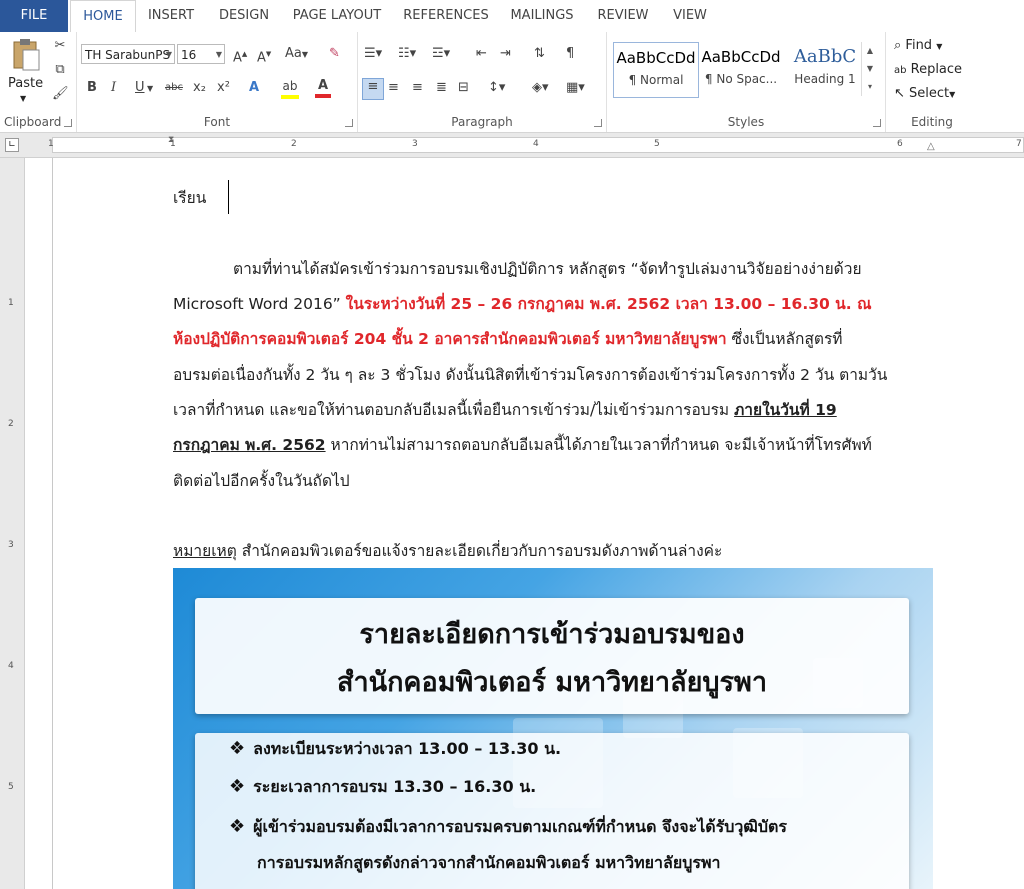 This screenshot has width=1024, height=889. I want to click on salutation: เรียน, so click(190, 198).